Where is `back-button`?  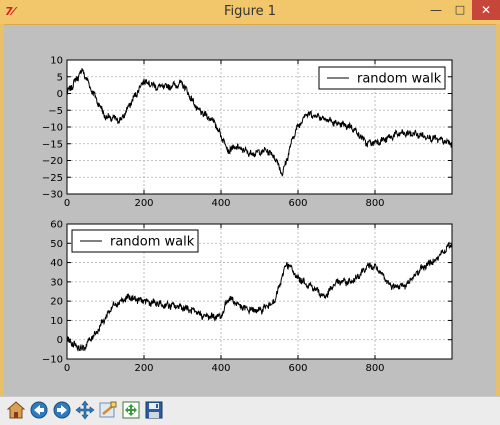
back-button is located at coordinates (39, 410).